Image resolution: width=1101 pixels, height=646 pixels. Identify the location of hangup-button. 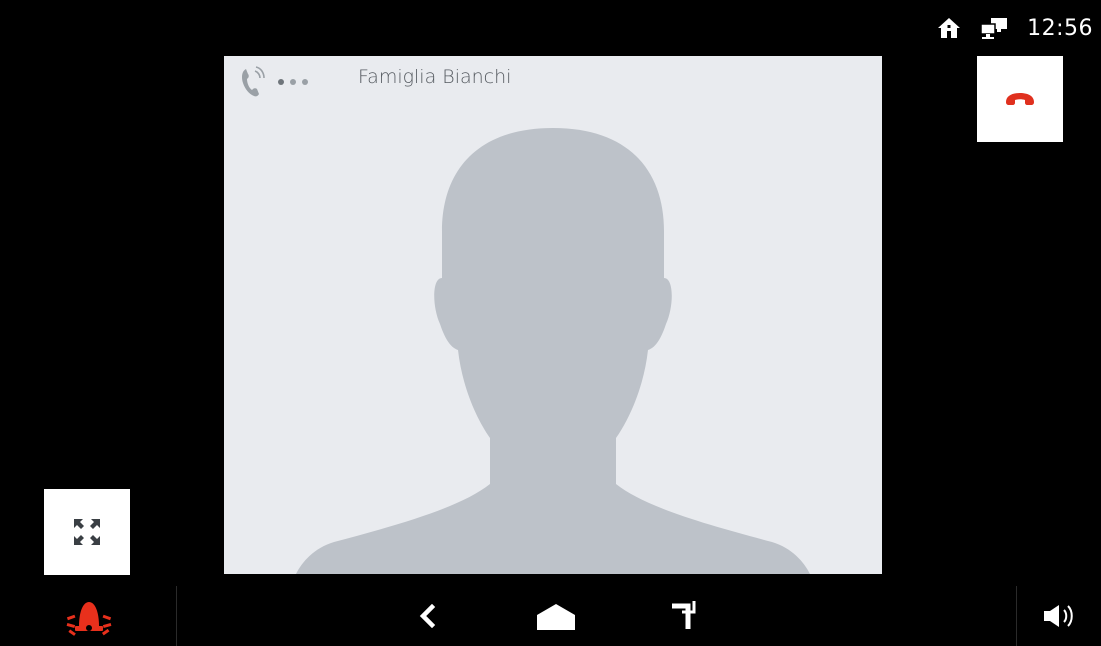
(1020, 99).